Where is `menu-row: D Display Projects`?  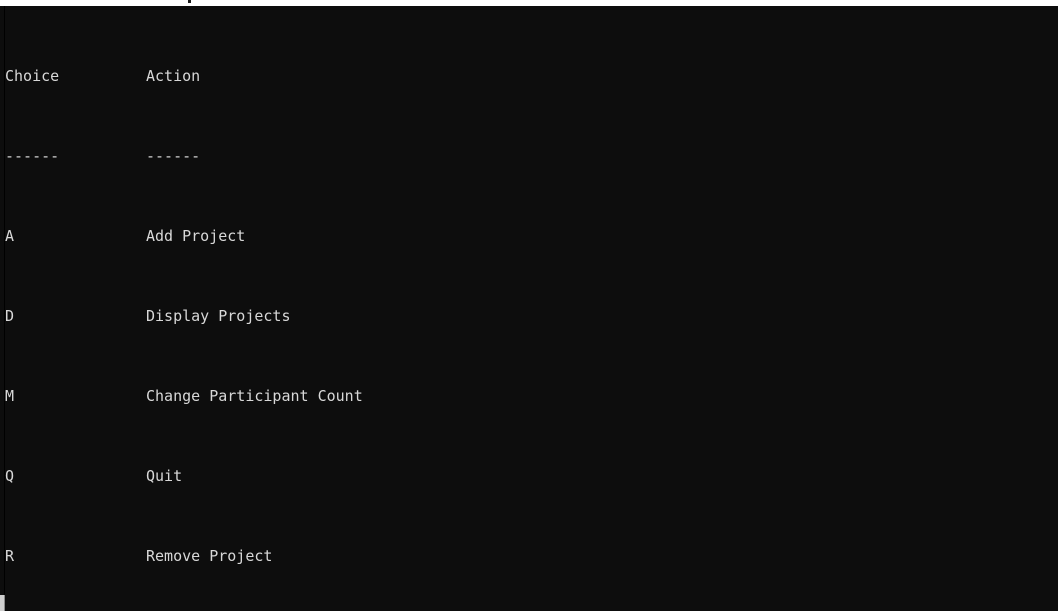 menu-row: D Display Projects is located at coordinates (530, 316).